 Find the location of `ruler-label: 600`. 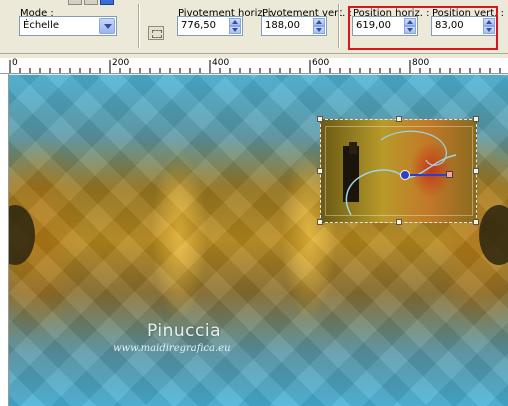

ruler-label: 600 is located at coordinates (321, 63).